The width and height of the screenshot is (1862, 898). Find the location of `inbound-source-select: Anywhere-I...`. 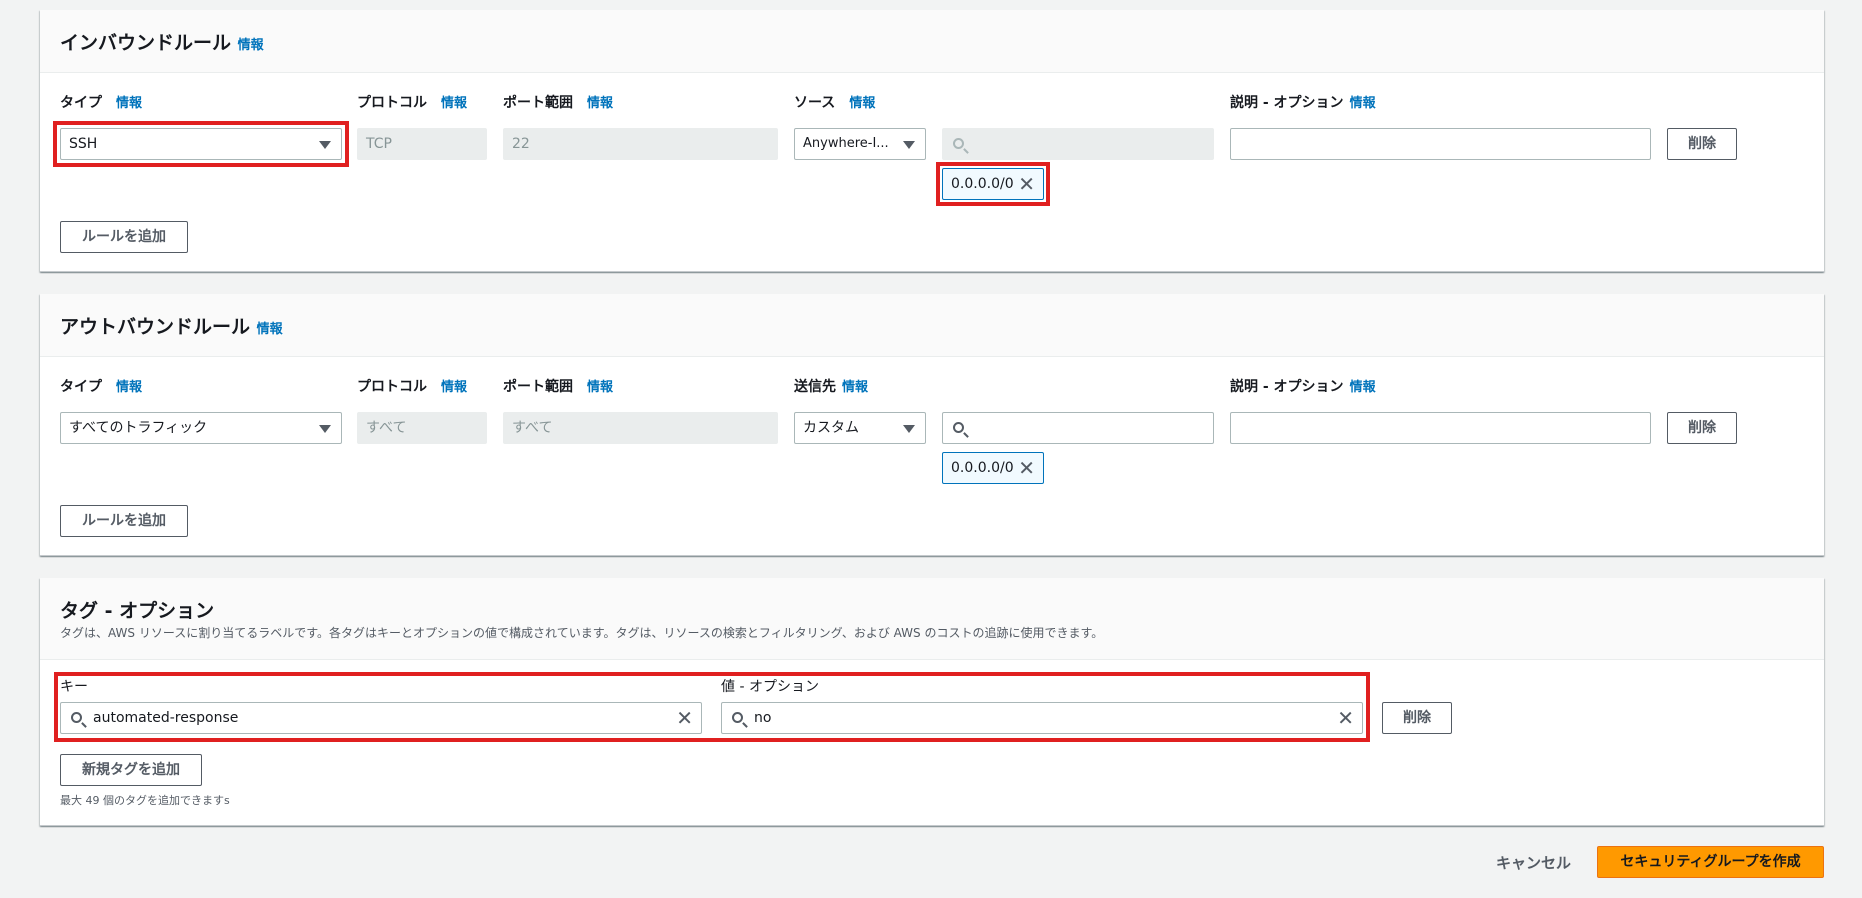

inbound-source-select: Anywhere-I... is located at coordinates (860, 144).